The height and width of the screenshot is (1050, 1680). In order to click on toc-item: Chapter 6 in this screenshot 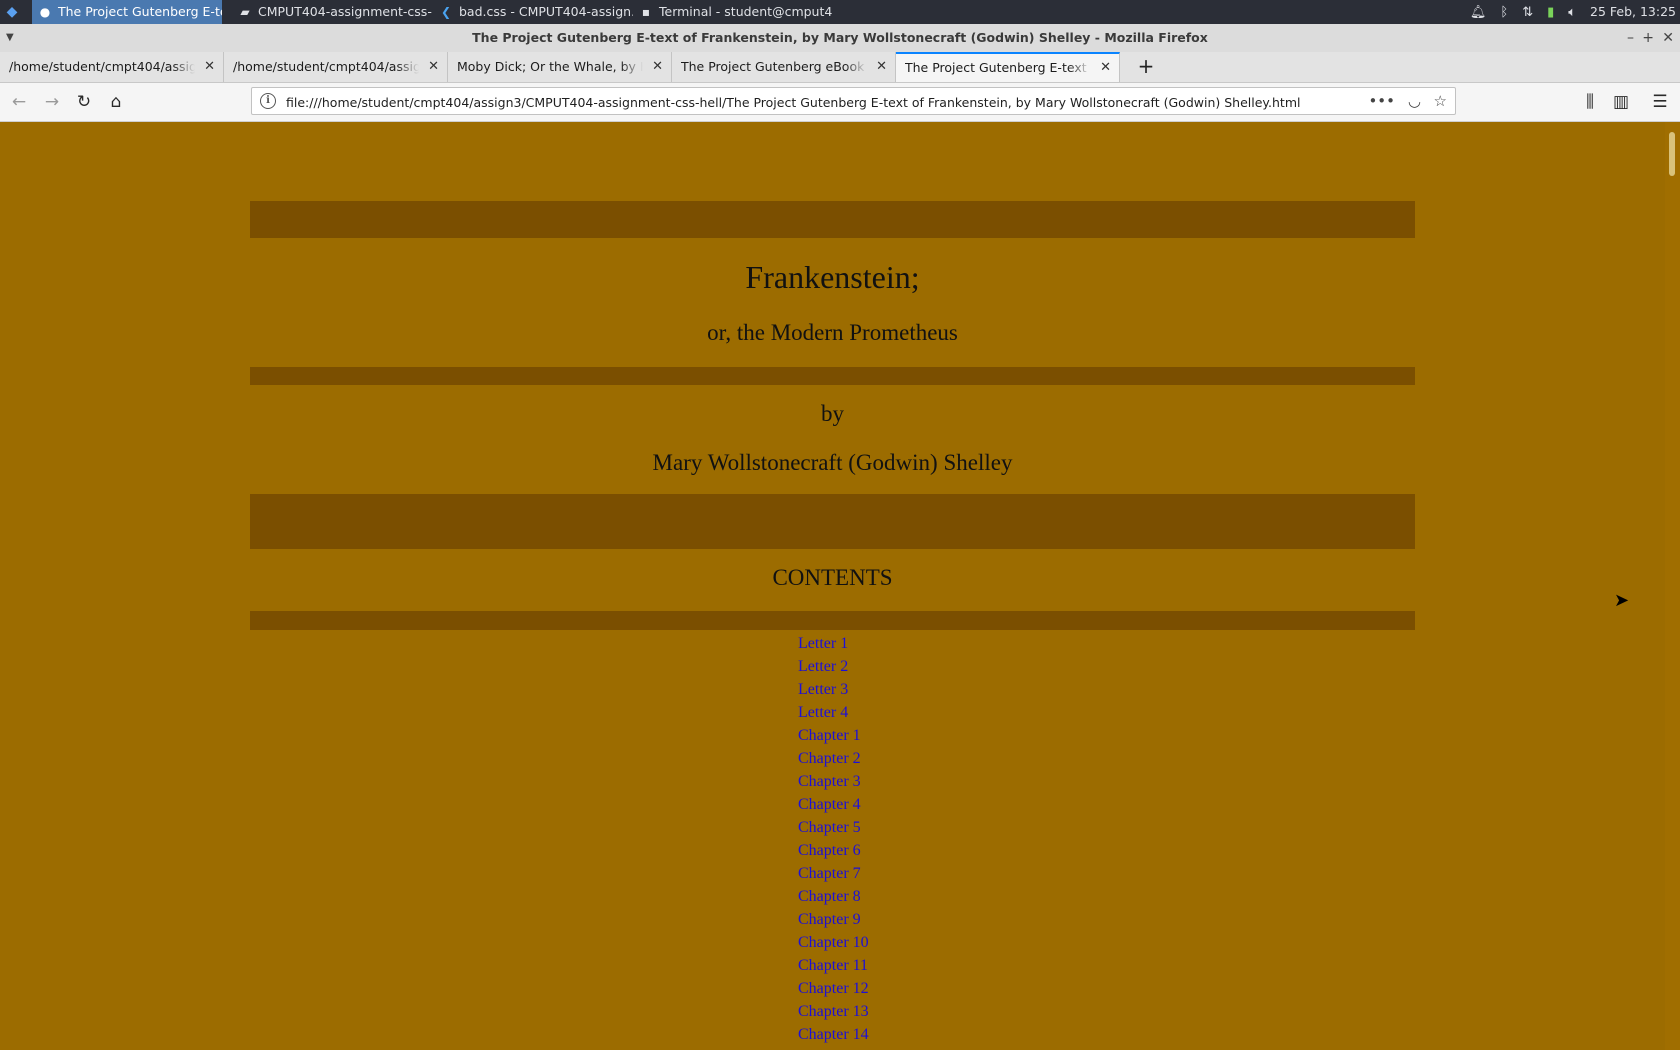, I will do `click(833, 850)`.